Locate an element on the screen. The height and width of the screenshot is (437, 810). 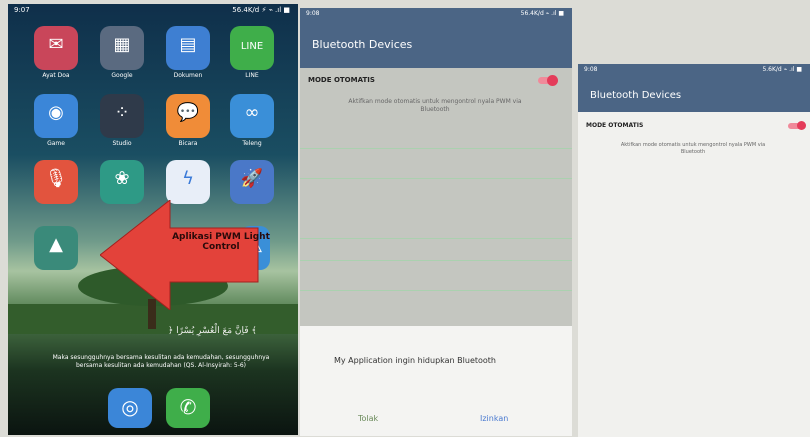
app-label: Game is located at coordinates (56, 143).